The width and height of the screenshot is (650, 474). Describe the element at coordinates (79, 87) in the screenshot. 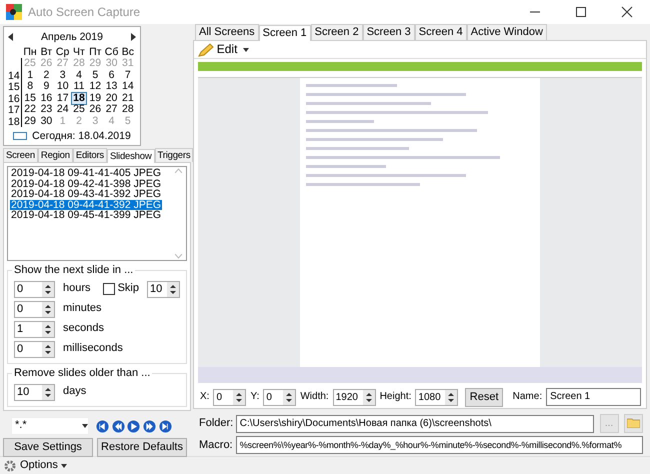

I see `calendar-day: 11` at that location.